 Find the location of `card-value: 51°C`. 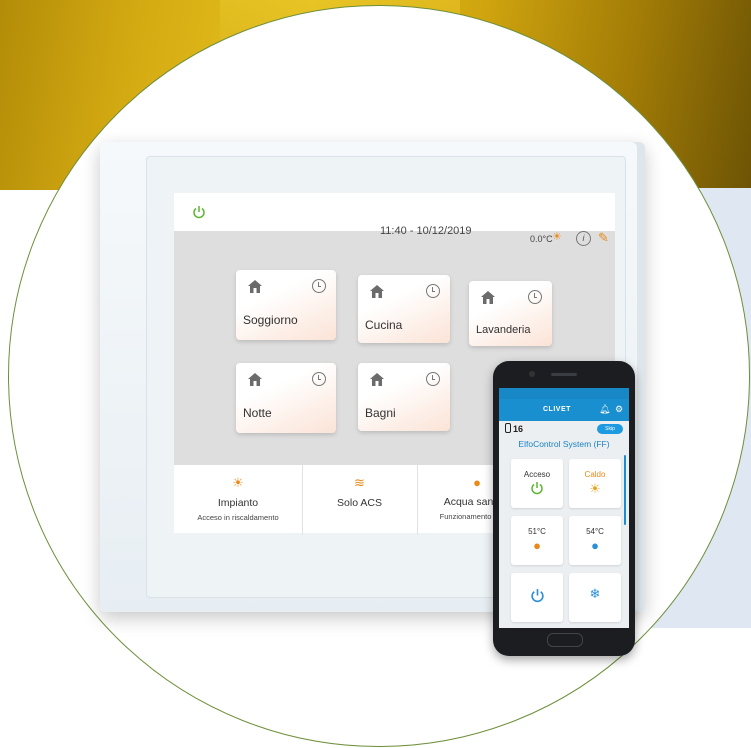

card-value: 51°C is located at coordinates (537, 531).